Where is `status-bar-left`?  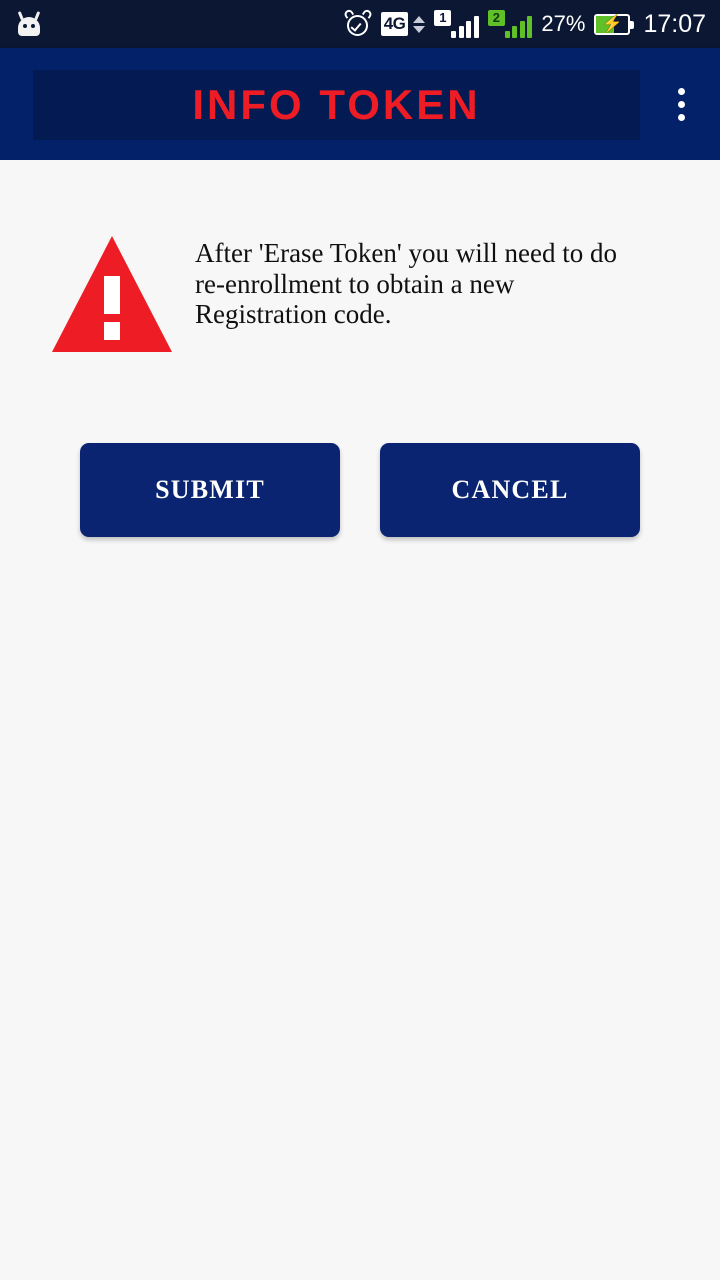
status-bar-left is located at coordinates (29, 24).